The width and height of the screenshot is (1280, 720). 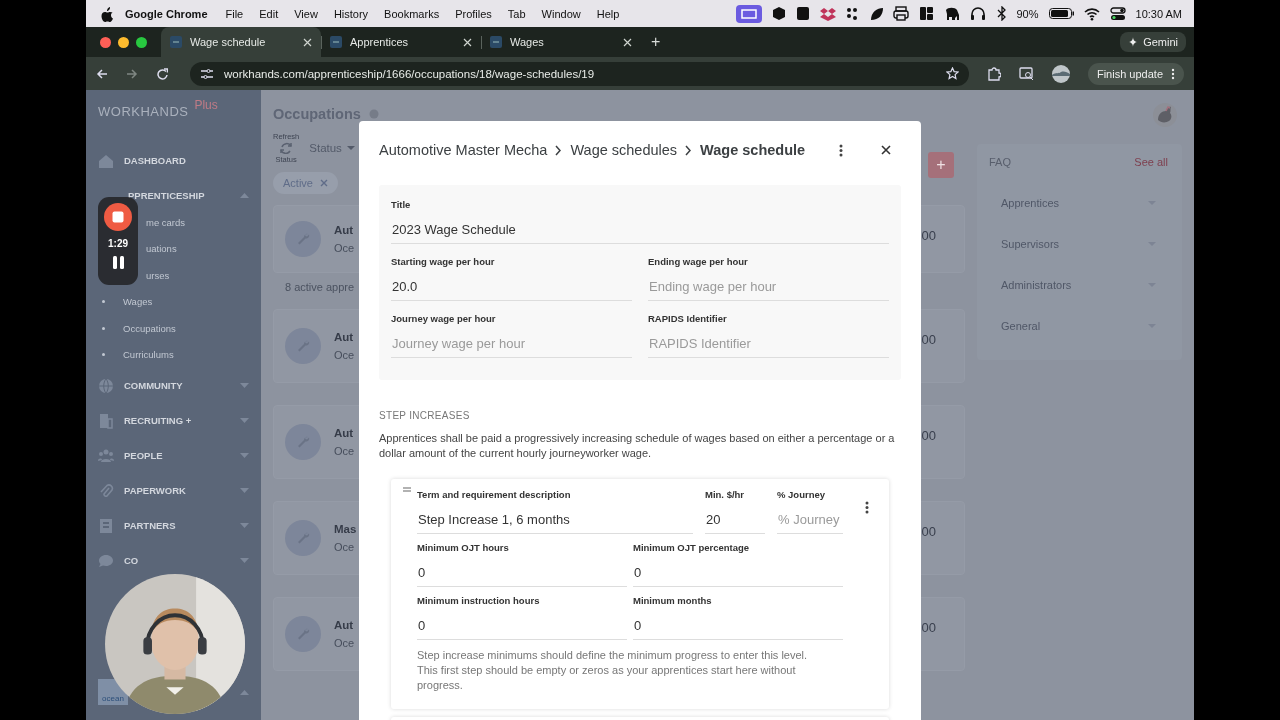 What do you see at coordinates (511, 287) in the screenshot?
I see `text-field: 20.0` at bounding box center [511, 287].